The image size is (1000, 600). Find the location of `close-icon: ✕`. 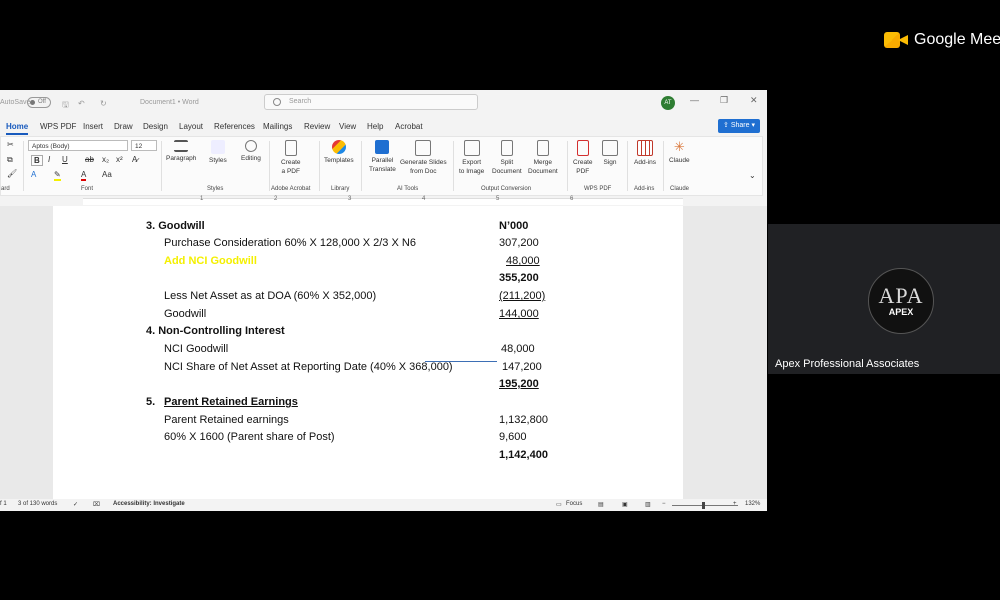

close-icon: ✕ is located at coordinates (754, 100).